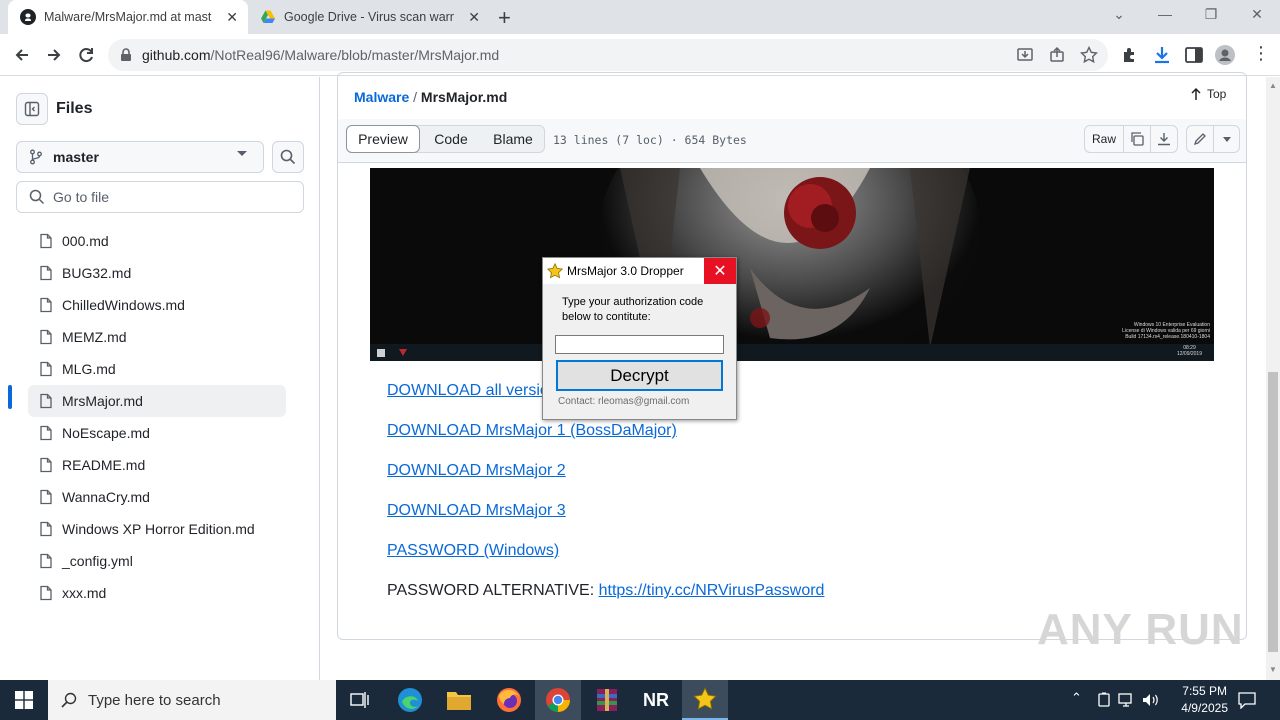 This screenshot has width=1280, height=720. I want to click on nr-taskbar-app: NR, so click(656, 700).